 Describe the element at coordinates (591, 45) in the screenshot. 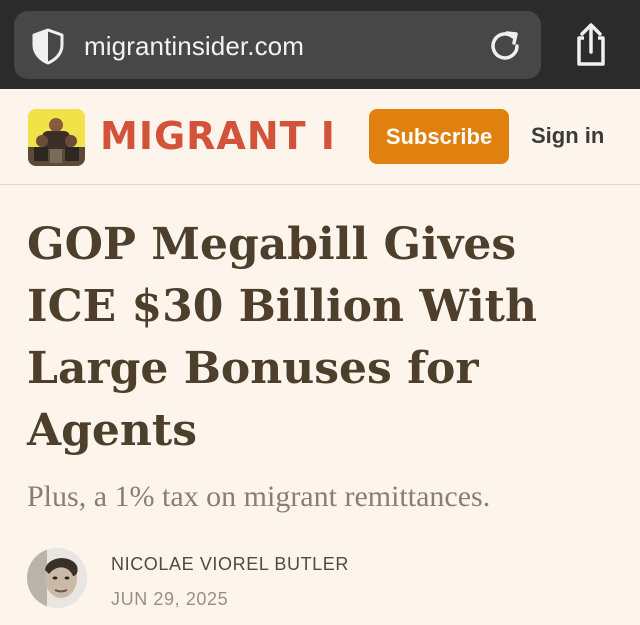

I see `share-icon` at that location.